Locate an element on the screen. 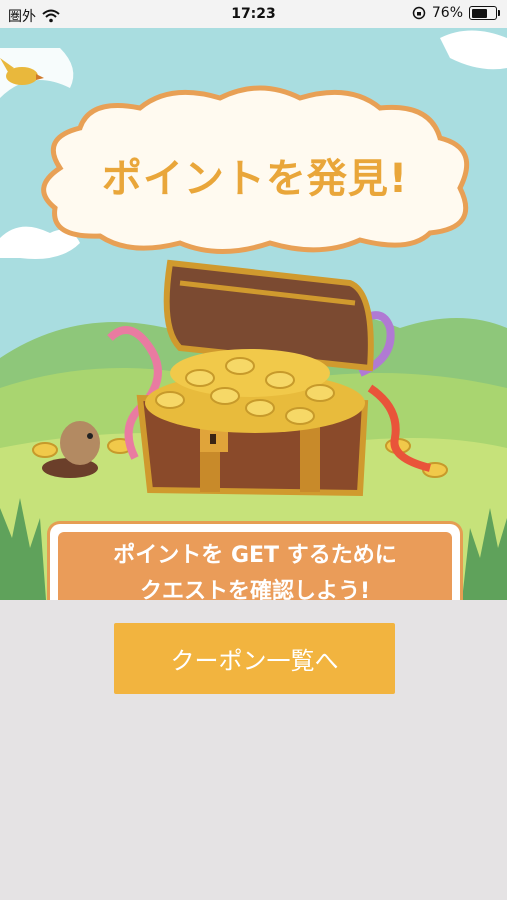 The width and height of the screenshot is (507, 900). quest-message: ポイントを GET するために クエストを確認しよう! is located at coordinates (255, 566).